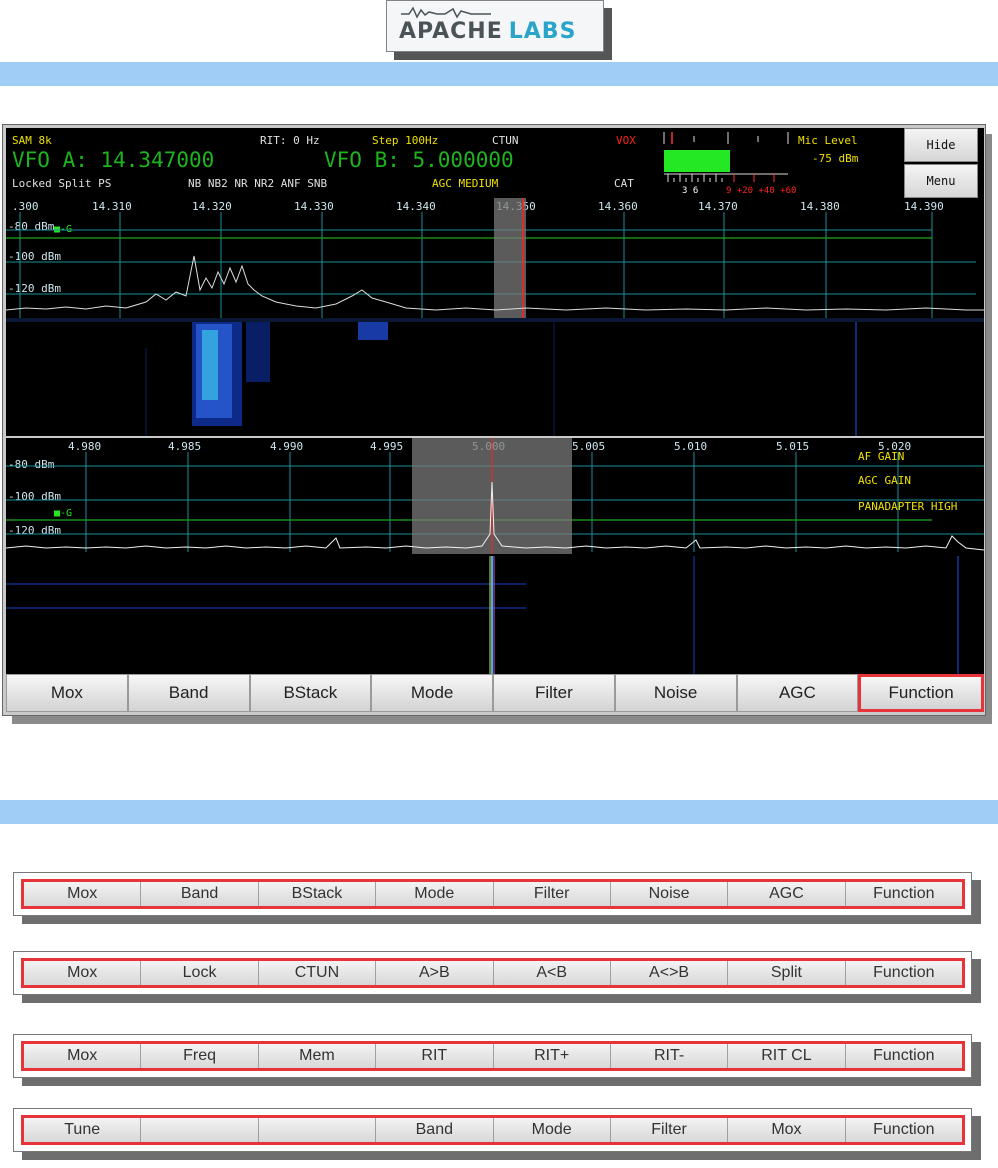  I want to click on bar3-mem-button: Mem, so click(317, 1056).